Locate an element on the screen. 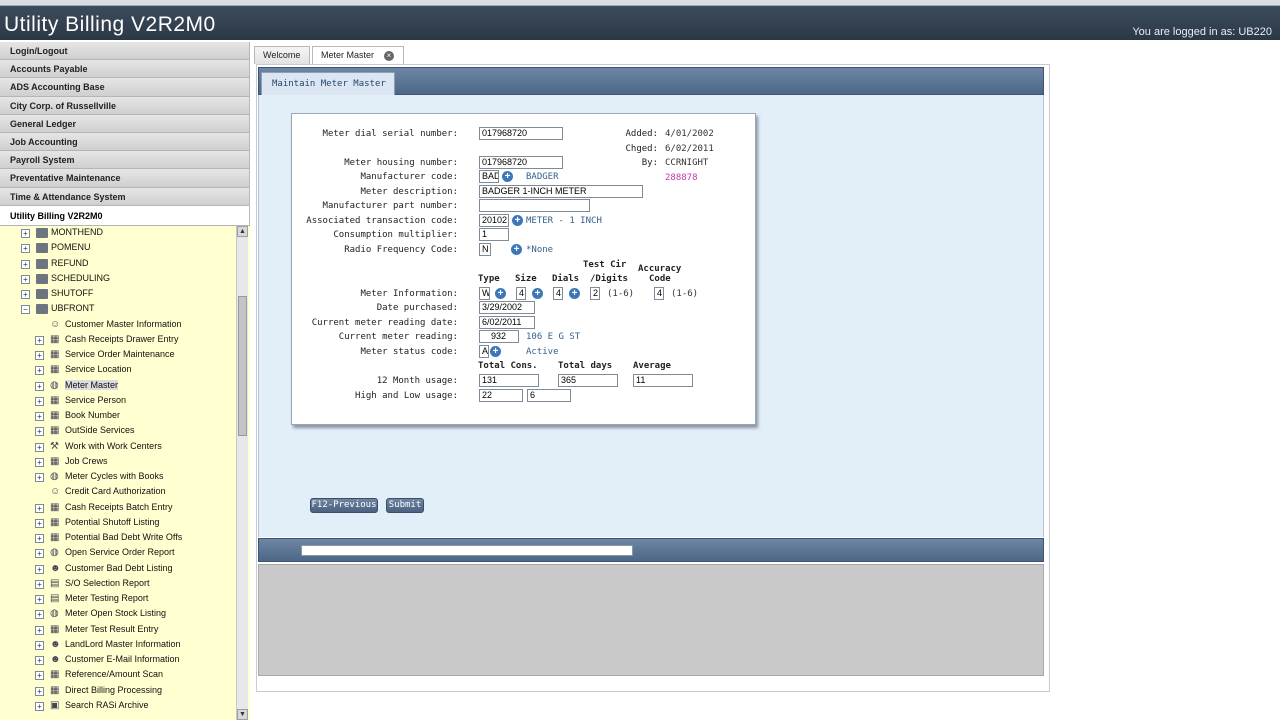  dials-lookup-icon: + is located at coordinates (574, 293).